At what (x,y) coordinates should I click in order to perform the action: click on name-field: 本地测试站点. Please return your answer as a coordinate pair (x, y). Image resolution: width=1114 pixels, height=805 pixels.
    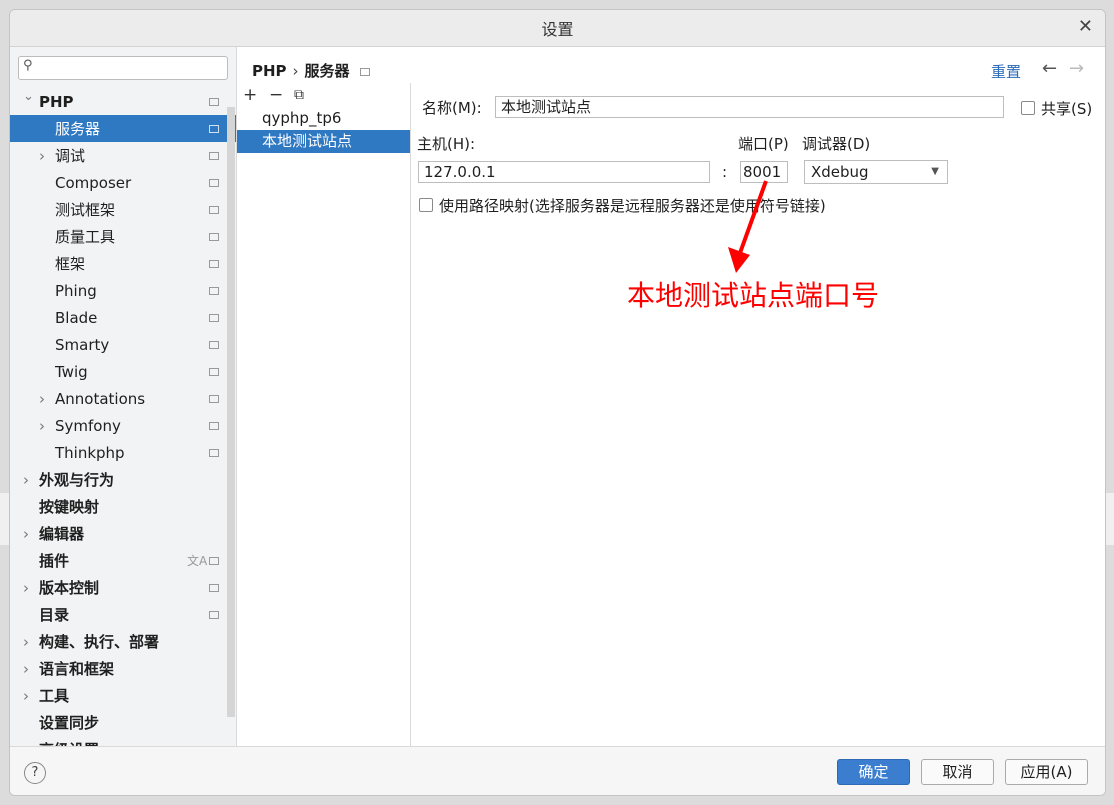
    Looking at the image, I should click on (749, 107).